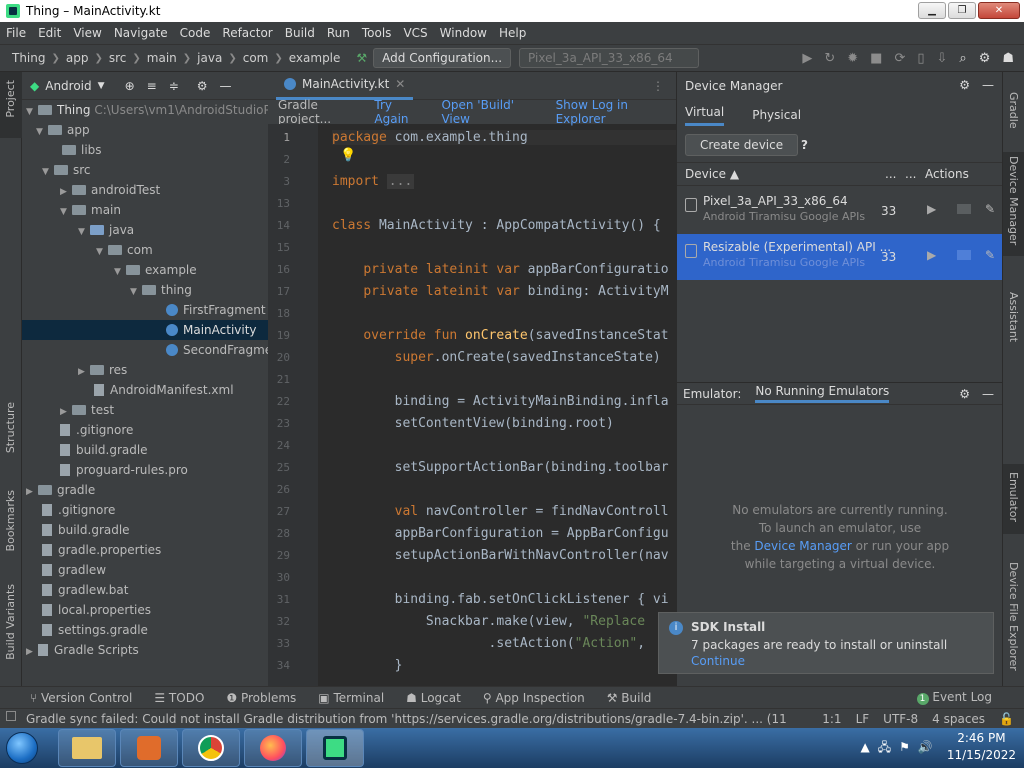  Describe the element at coordinates (822, 393) in the screenshot. I see `tab-no-running-emulators: No Running Emulators` at that location.